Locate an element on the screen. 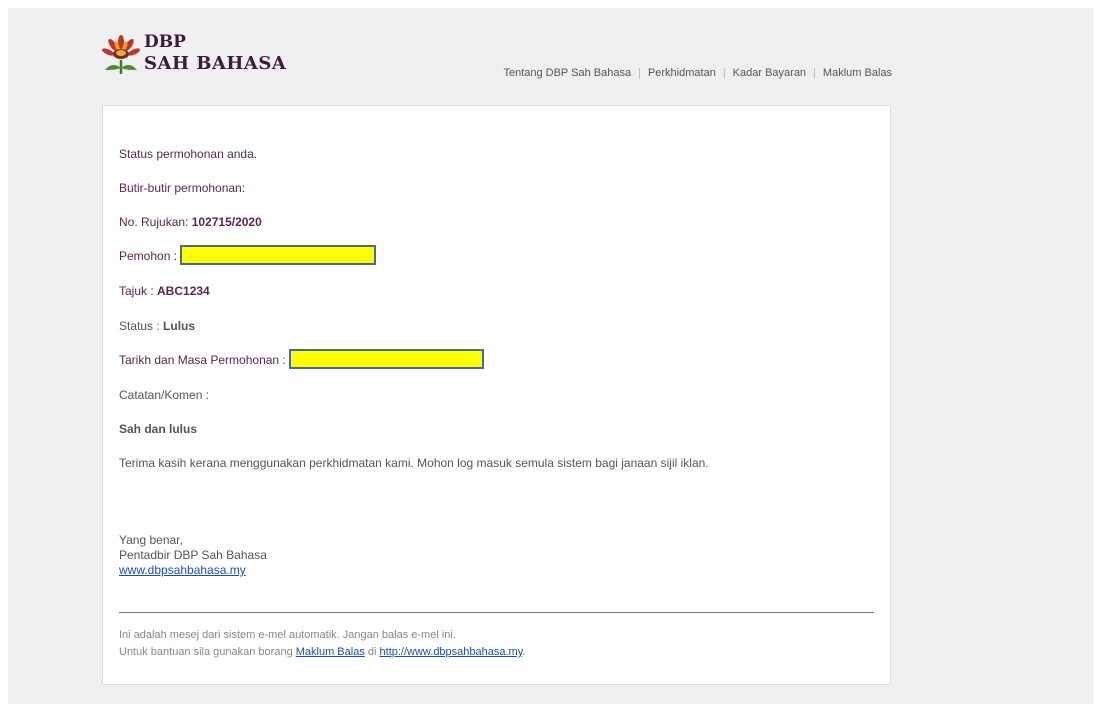 The height and width of the screenshot is (704, 1094). website-url-link: http://www.dbpsahbahasa.my is located at coordinates (451, 652).